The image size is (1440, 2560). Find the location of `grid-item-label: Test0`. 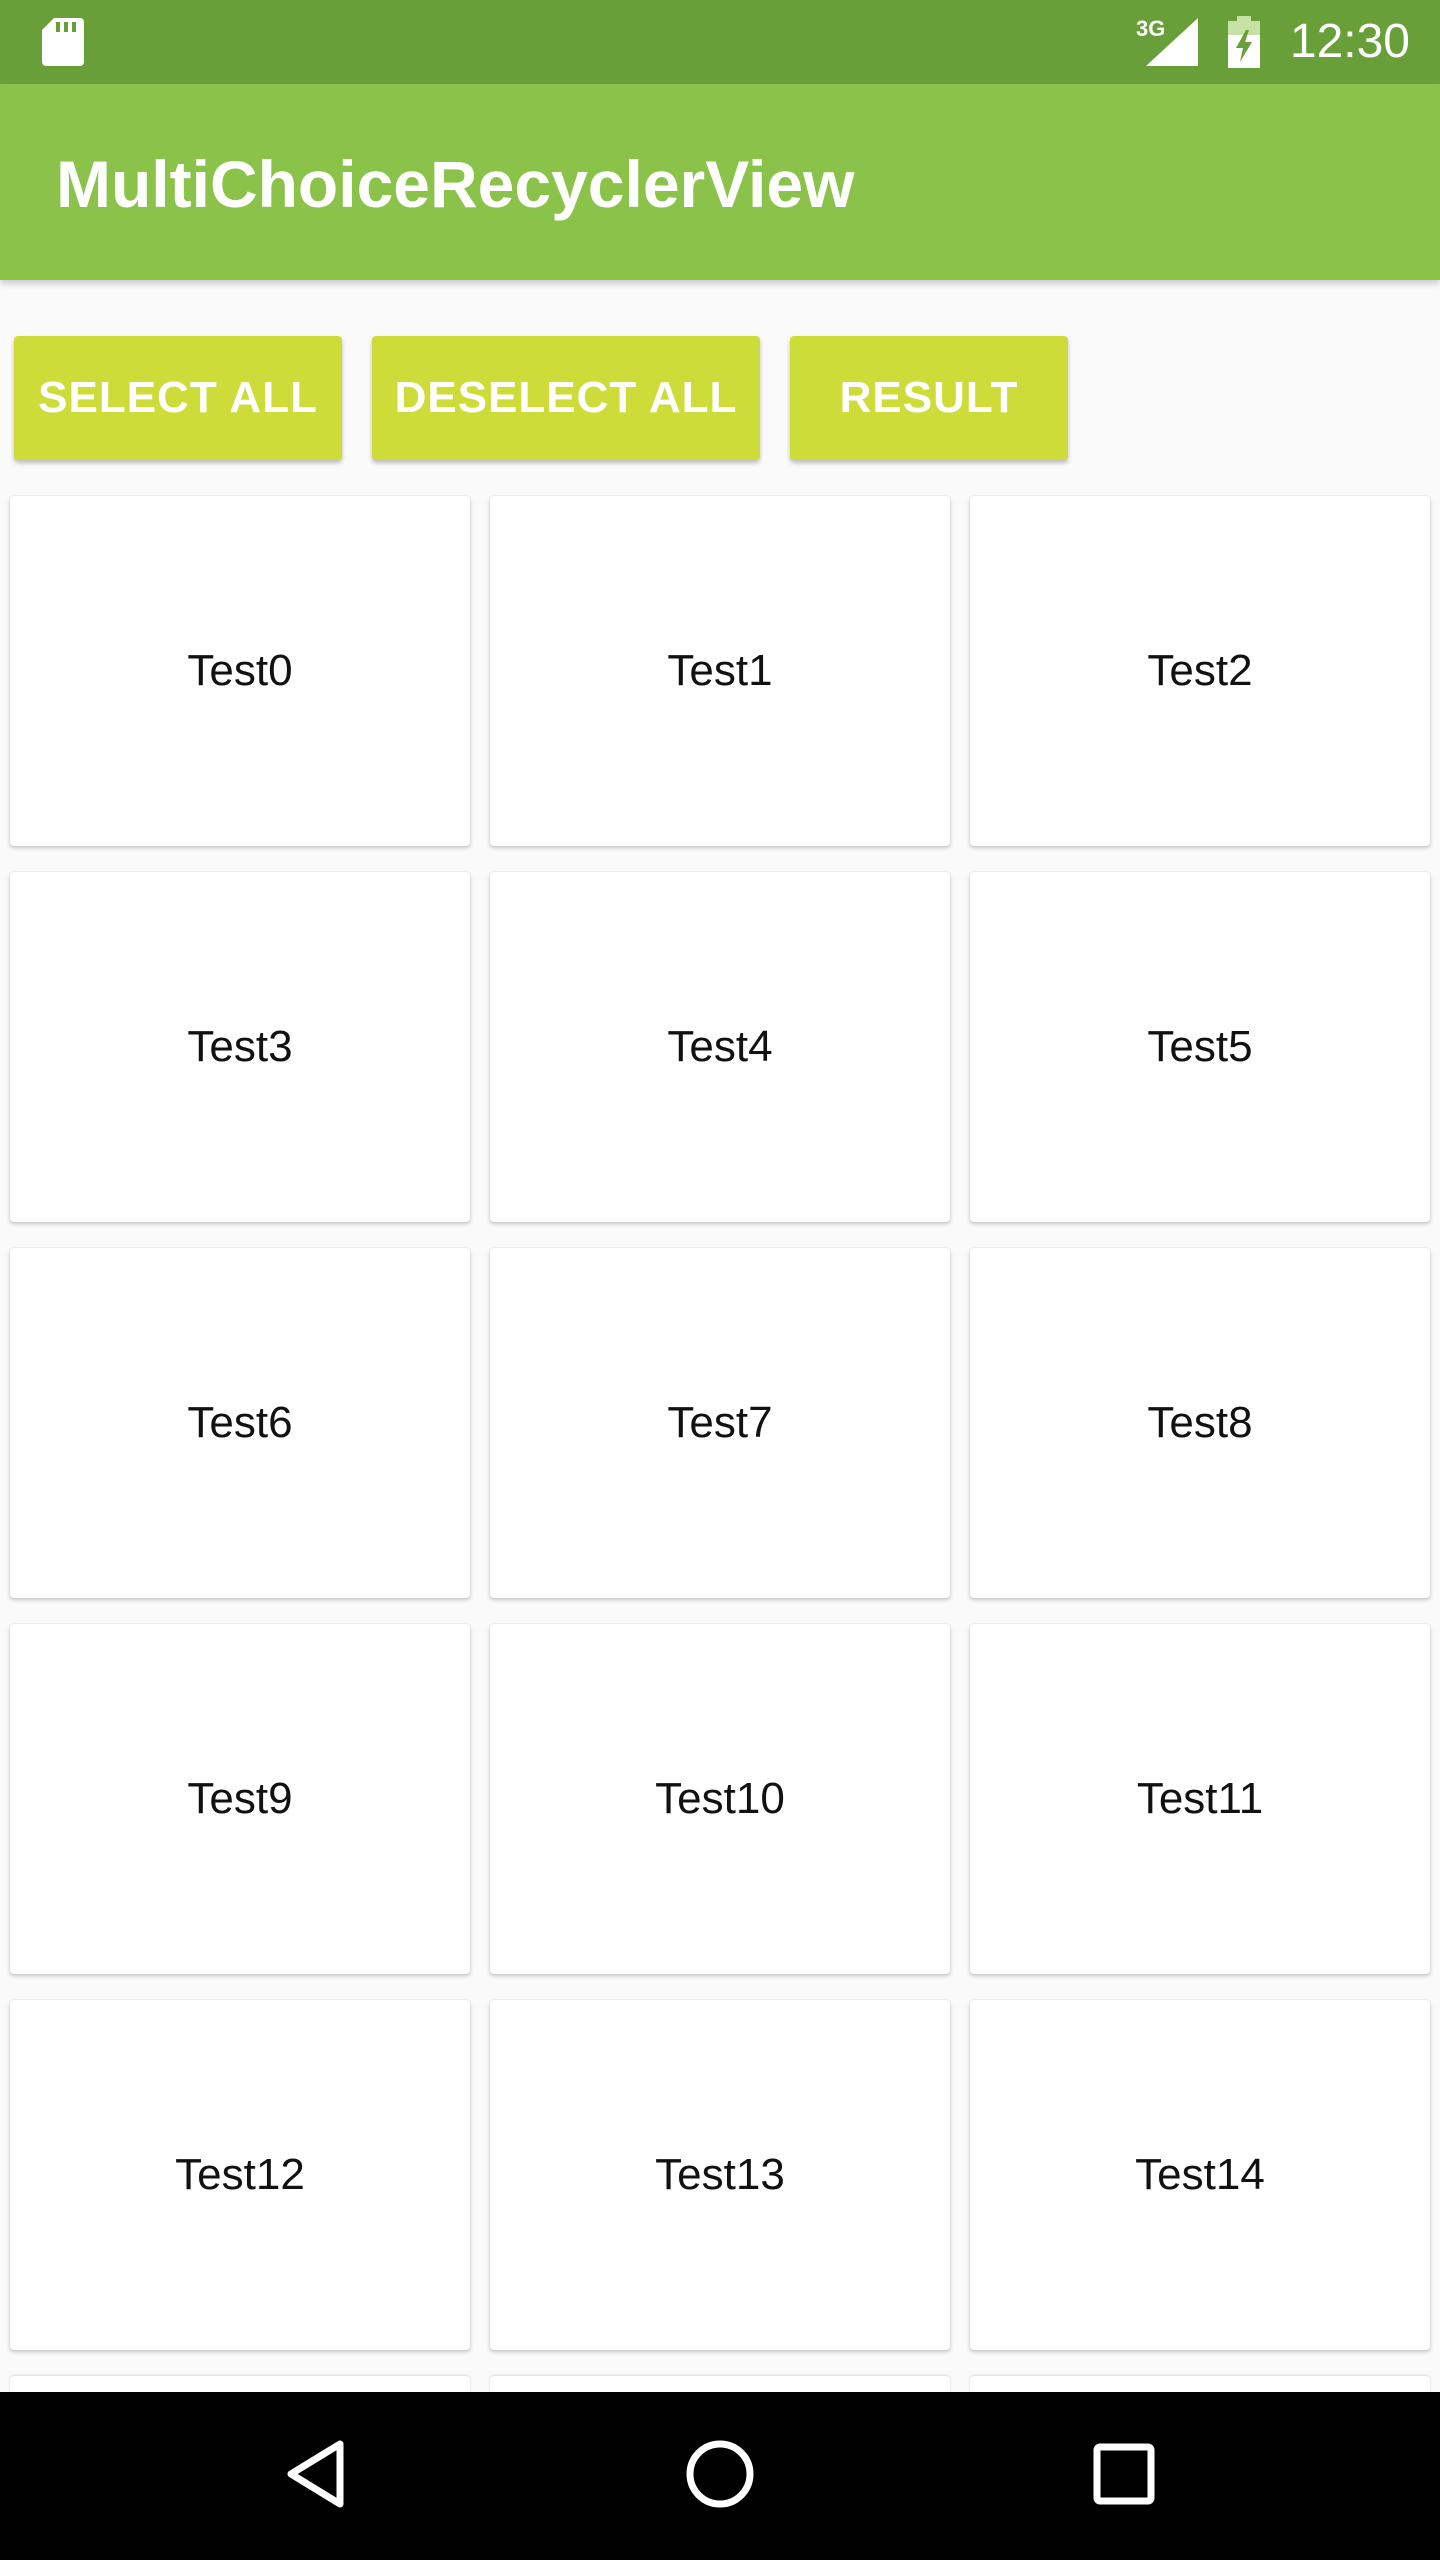

grid-item-label: Test0 is located at coordinates (240, 670).